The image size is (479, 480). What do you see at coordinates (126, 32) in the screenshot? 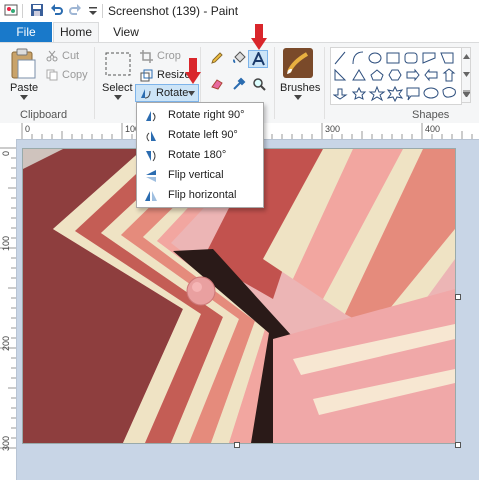
I see `tab-view: View` at bounding box center [126, 32].